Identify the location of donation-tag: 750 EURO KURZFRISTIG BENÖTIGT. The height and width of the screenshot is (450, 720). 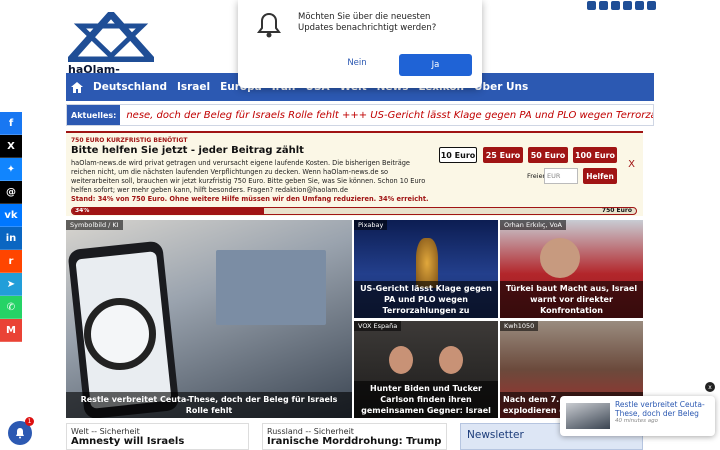
(129, 140).